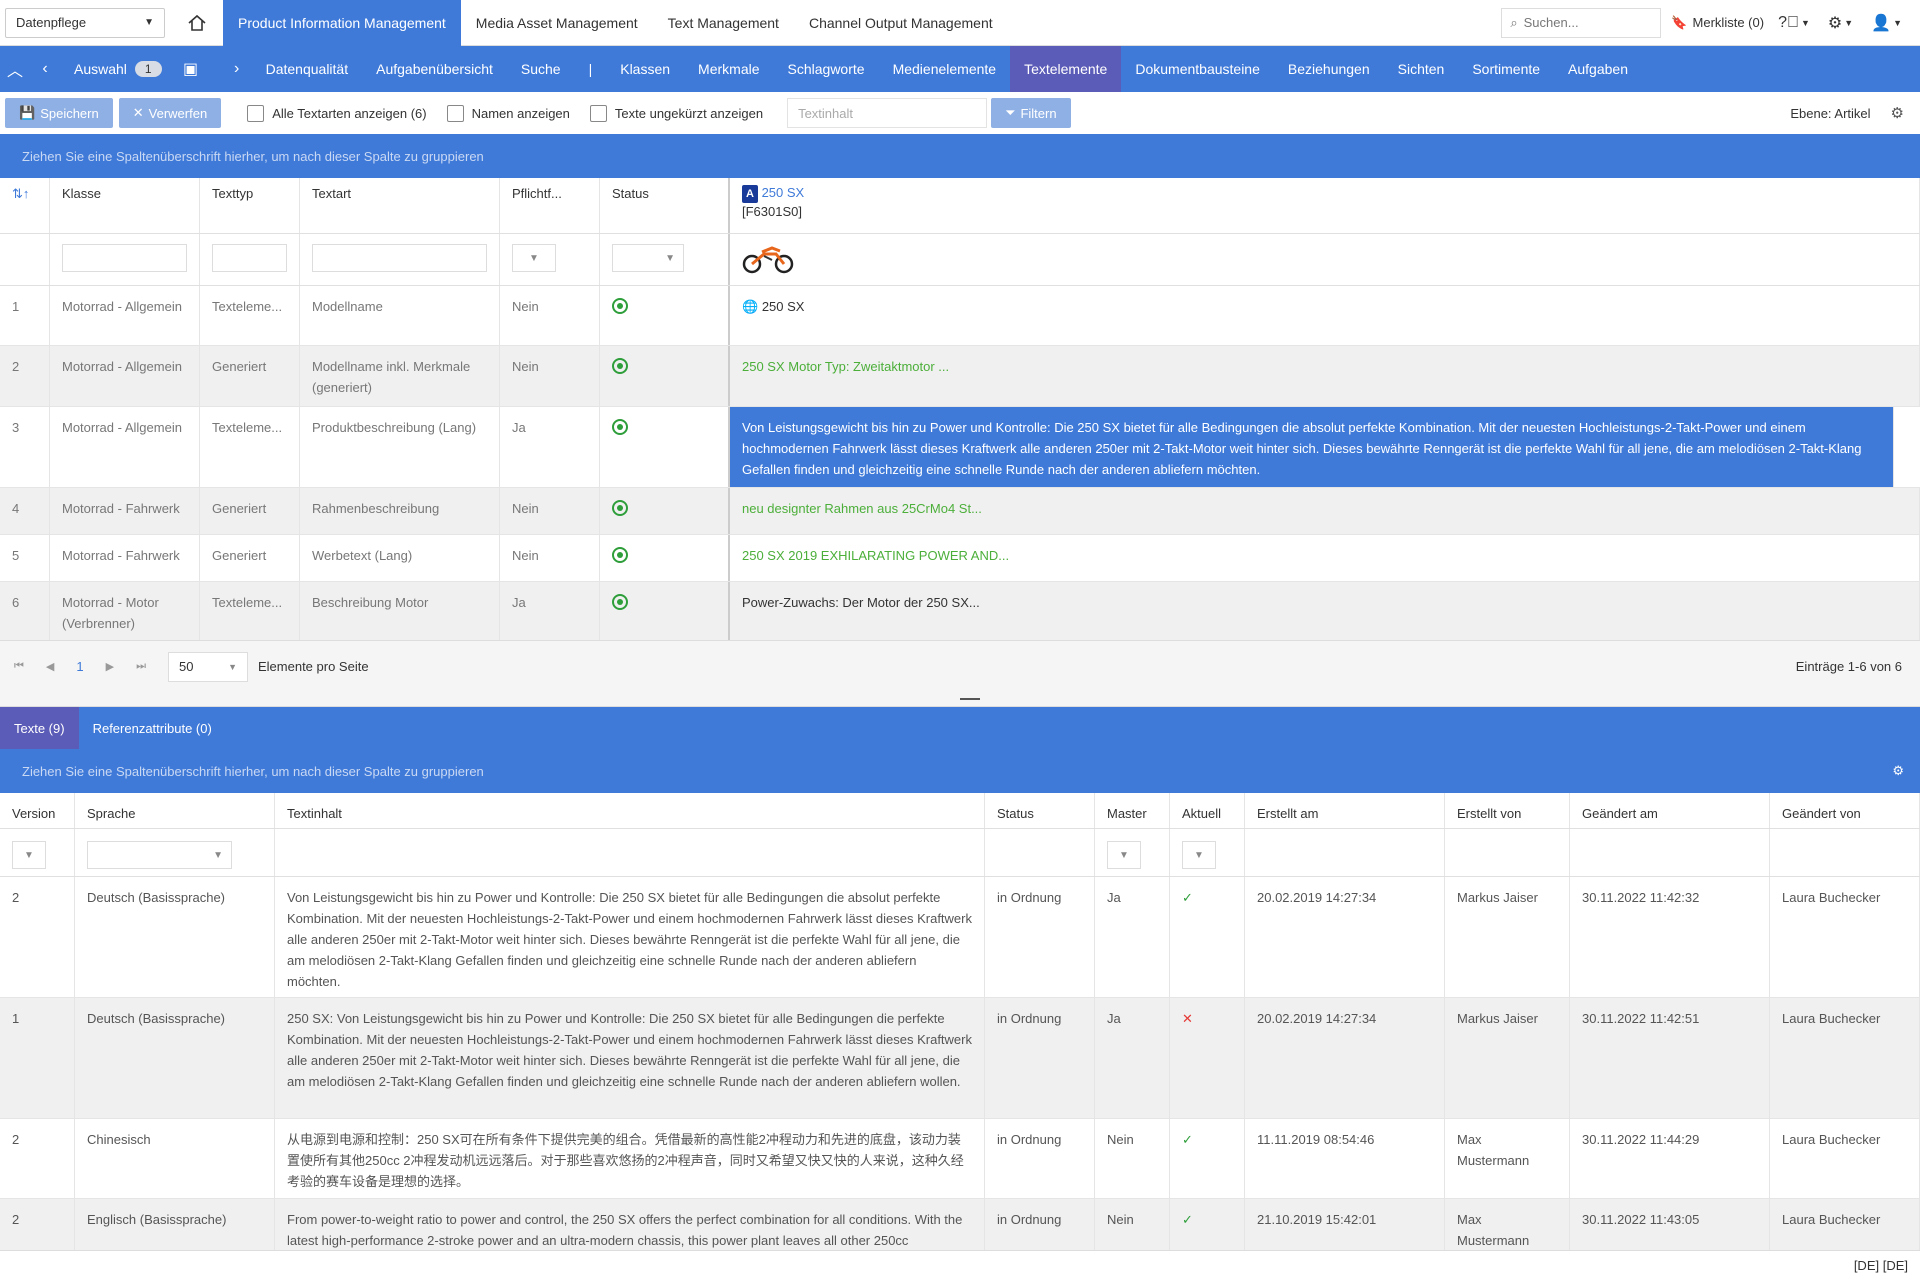  What do you see at coordinates (79, 666) in the screenshot?
I see `page-number: 1` at bounding box center [79, 666].